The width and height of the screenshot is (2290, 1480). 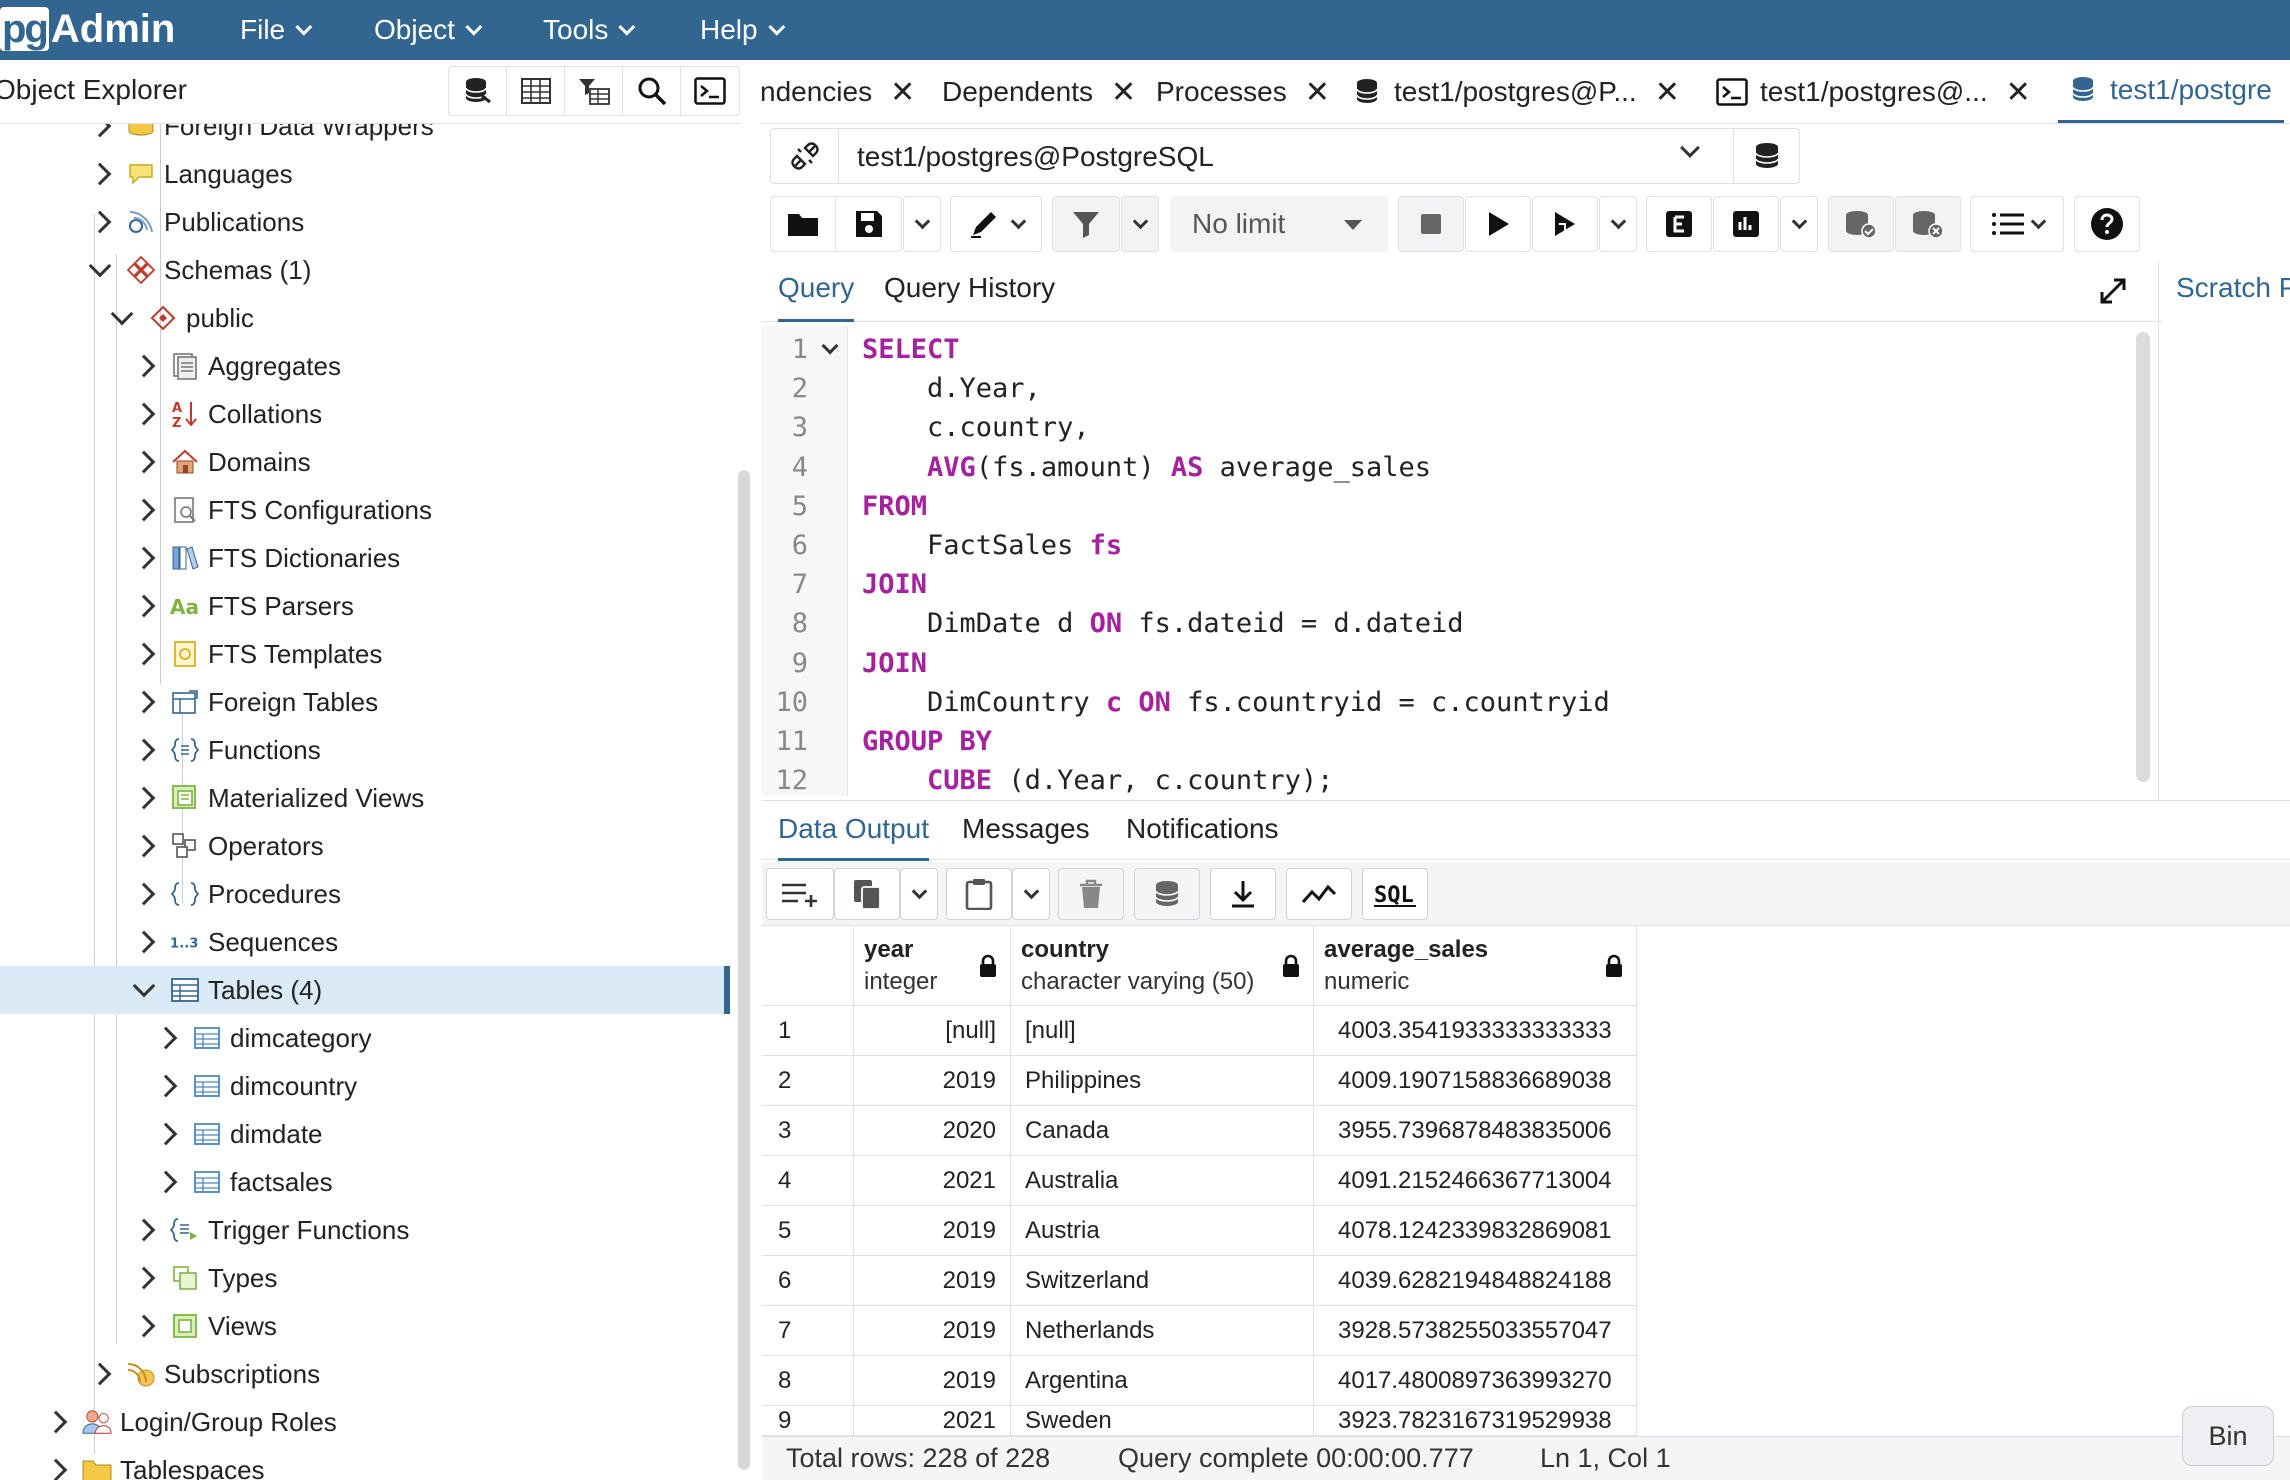 I want to click on row-number: 5, so click(x=808, y=1231).